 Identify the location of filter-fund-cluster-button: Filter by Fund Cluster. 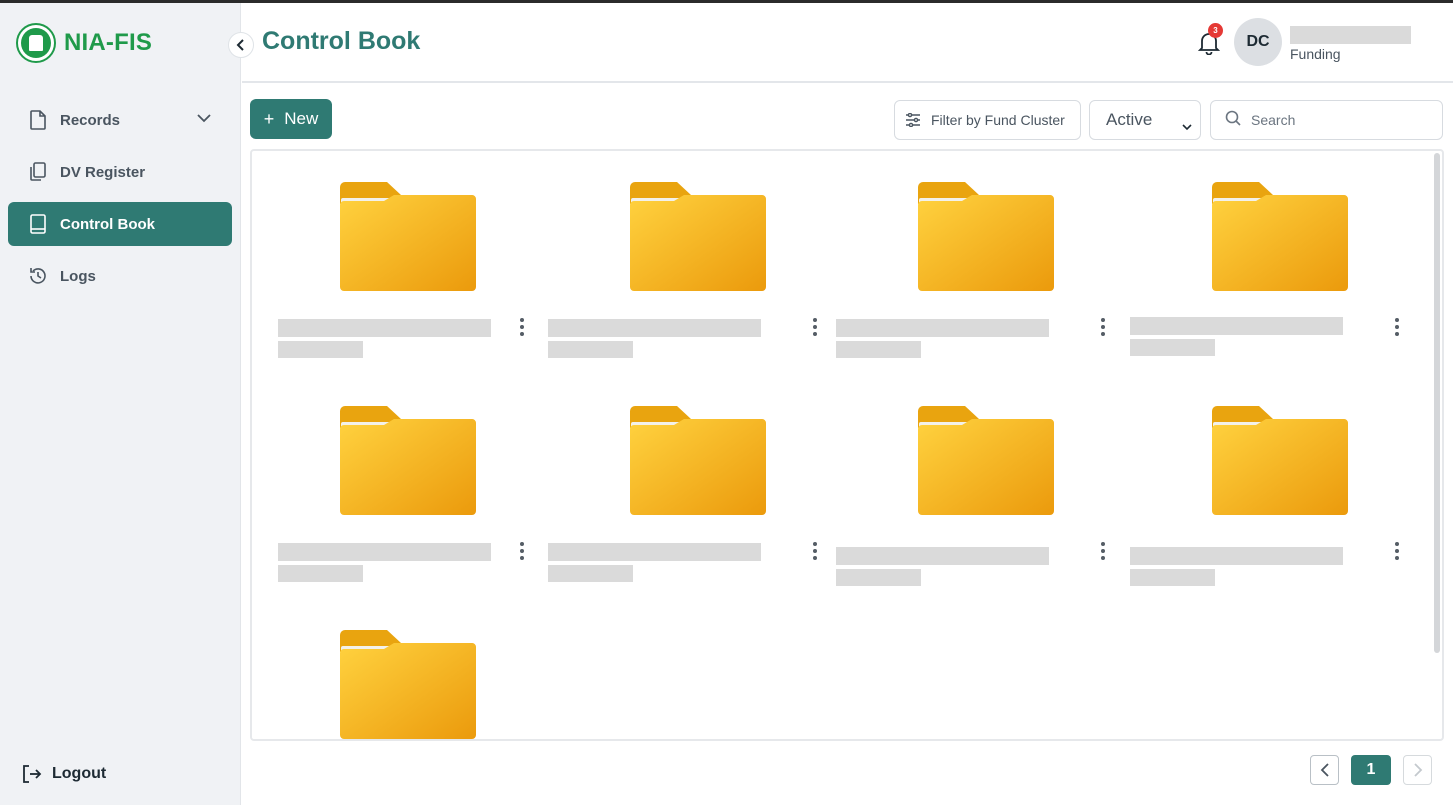
(987, 120).